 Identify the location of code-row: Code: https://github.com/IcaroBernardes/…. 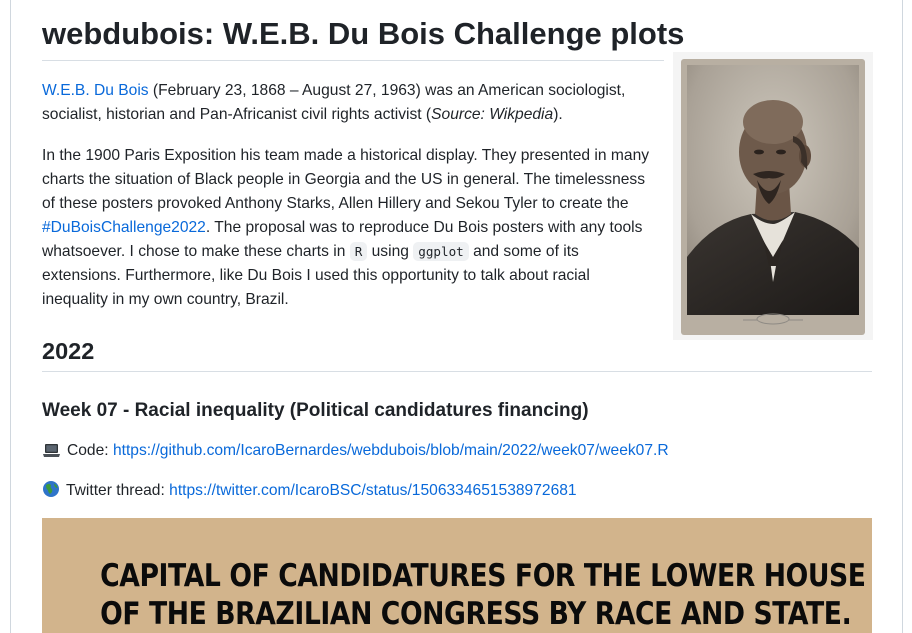
(355, 452).